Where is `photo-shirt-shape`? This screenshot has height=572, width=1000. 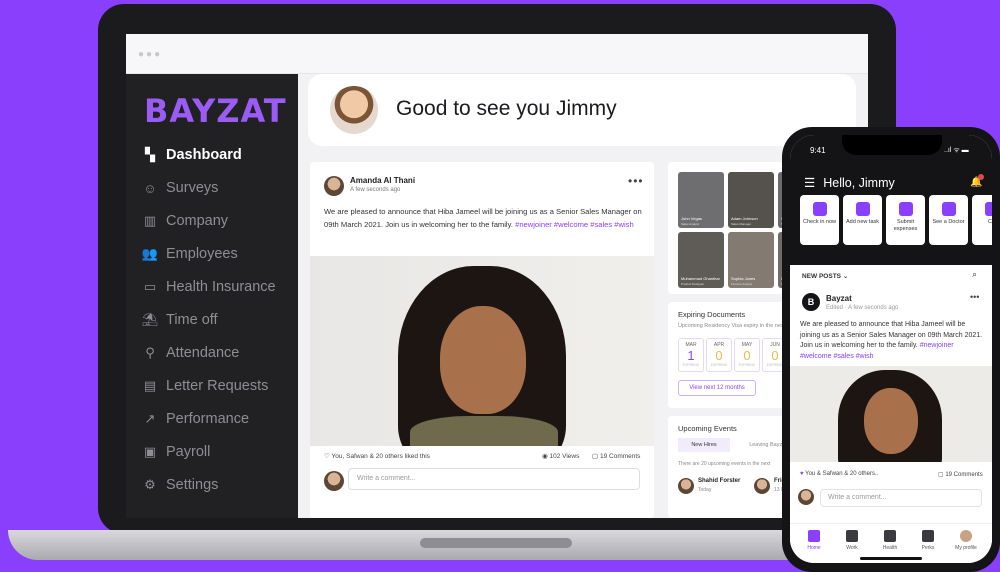
photo-shirt-shape is located at coordinates (484, 431).